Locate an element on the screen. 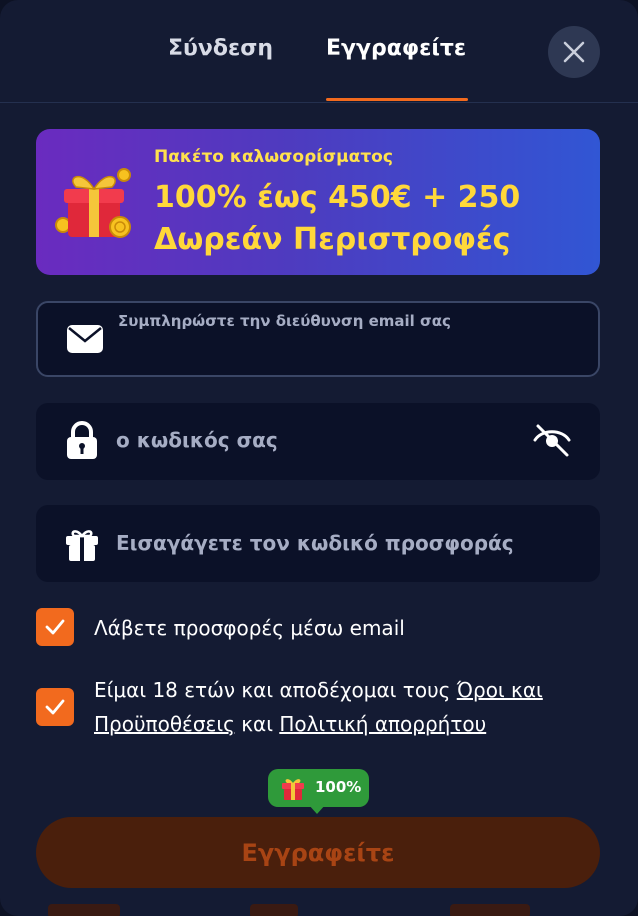 The image size is (638, 916). register-submit-button: Εγγραφείτε is located at coordinates (318, 852).